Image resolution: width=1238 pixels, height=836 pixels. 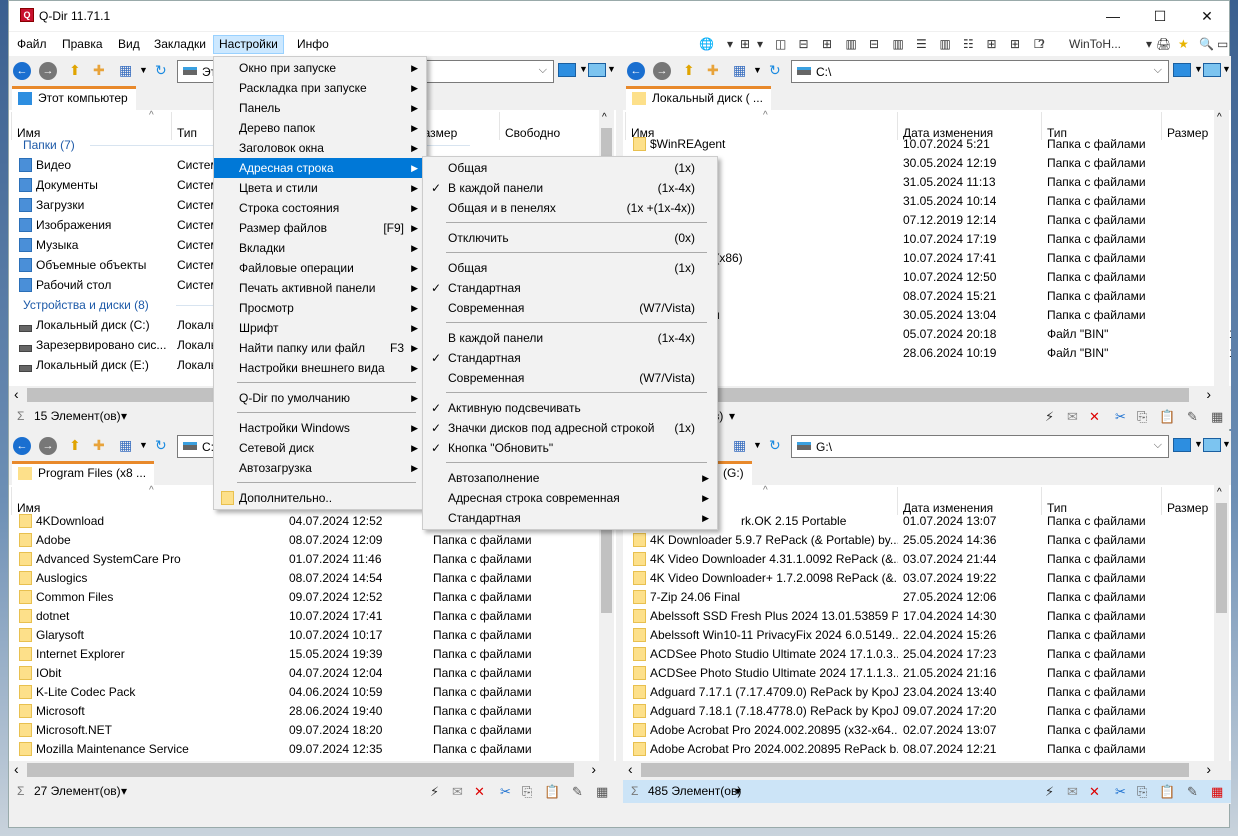 What do you see at coordinates (570, 478) in the screenshot?
I see `menu-item: Автозаполнение ▶` at bounding box center [570, 478].